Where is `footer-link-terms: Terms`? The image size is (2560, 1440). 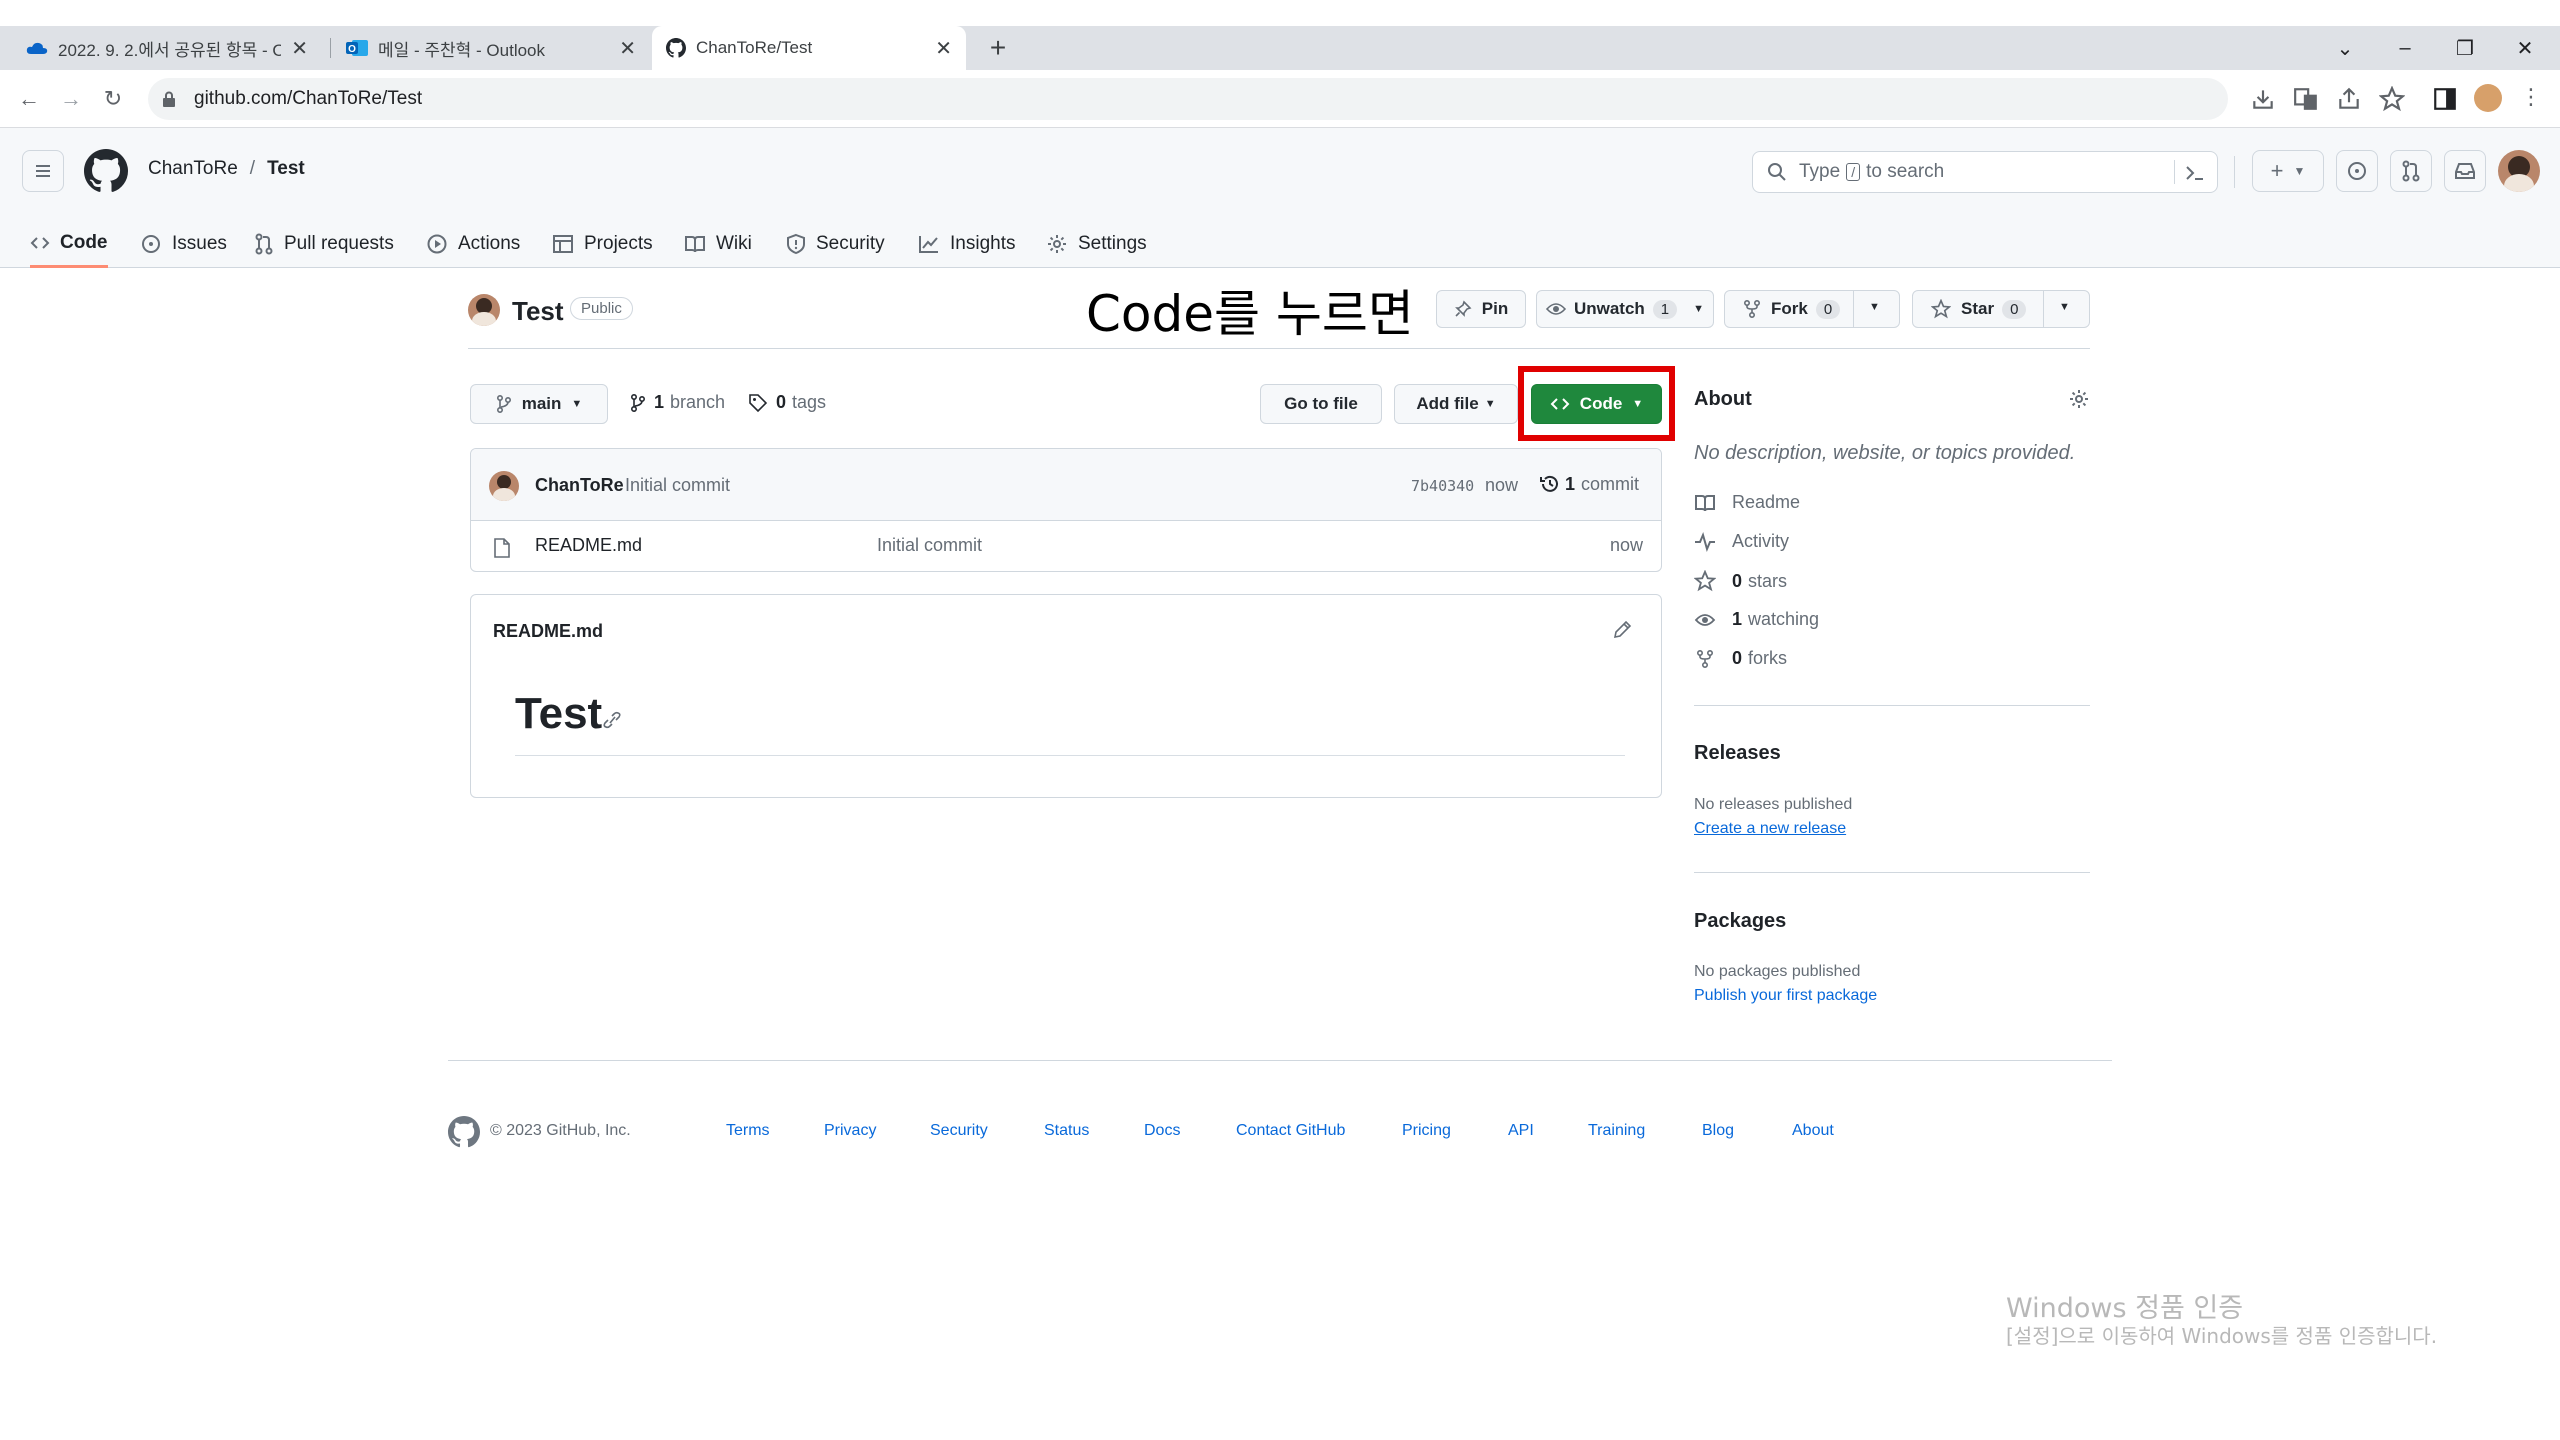 footer-link-terms: Terms is located at coordinates (748, 1131).